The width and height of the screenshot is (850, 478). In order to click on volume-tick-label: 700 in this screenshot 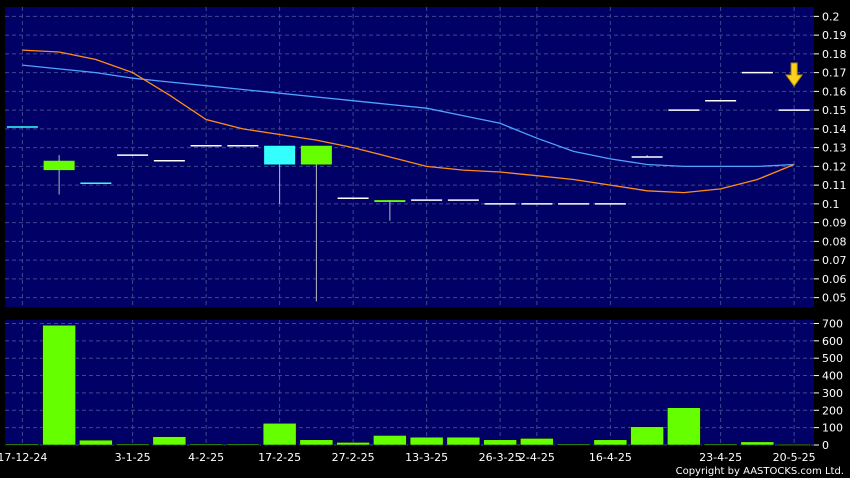, I will do `click(832, 323)`.